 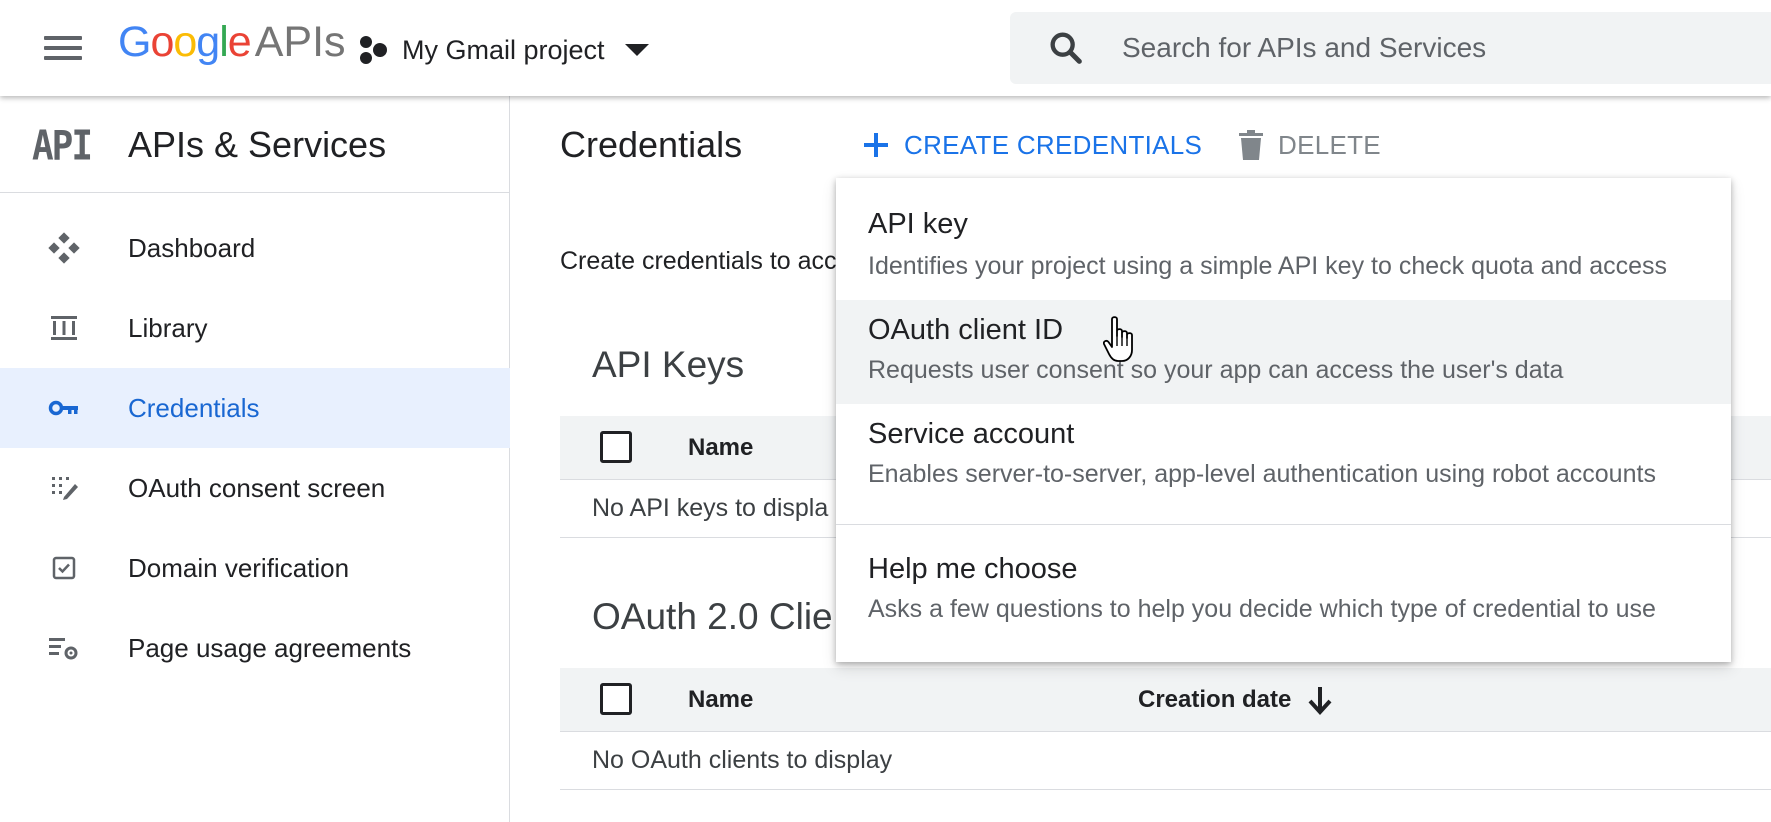 I want to click on sidebar-item-oauth-consent-screen: OAuth consent screen, so click(x=255, y=488).